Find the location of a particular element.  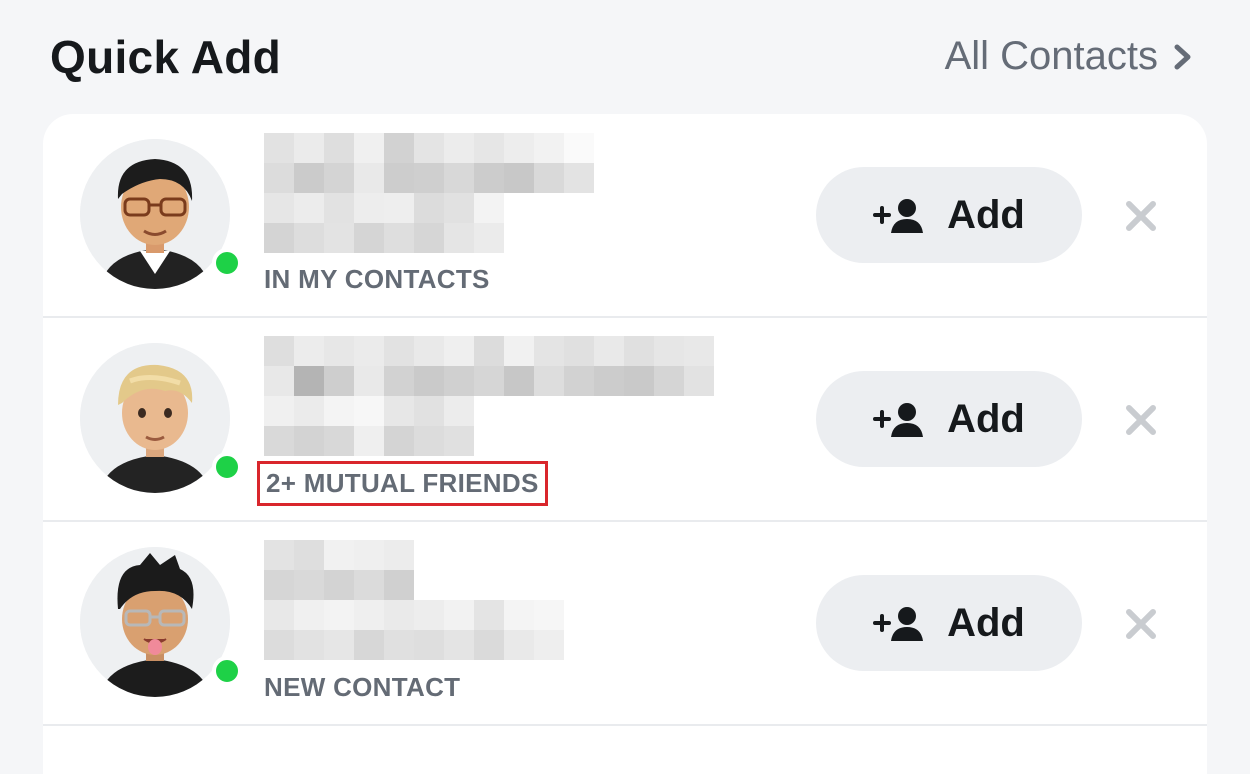

suggestion-reason: IN MY CONTACTS is located at coordinates (377, 279).